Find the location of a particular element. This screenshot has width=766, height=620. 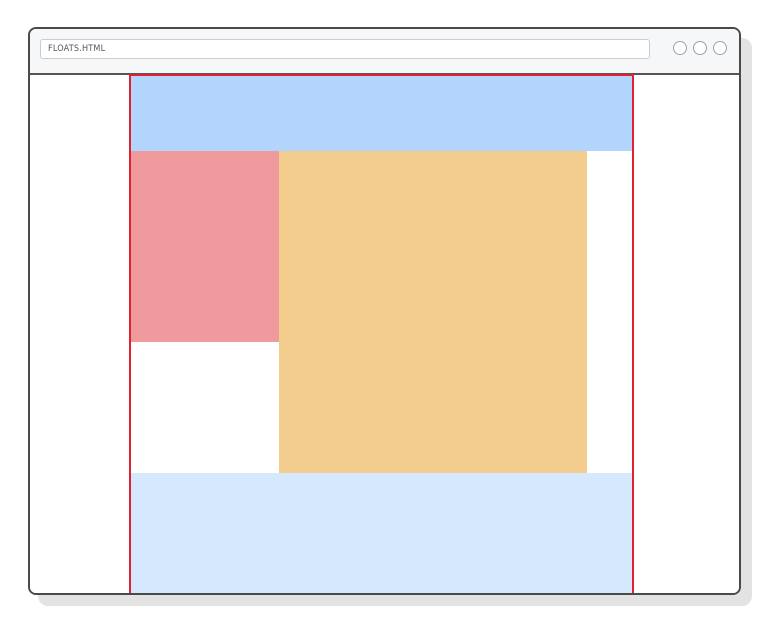

address-bar: FLOATS.HTML is located at coordinates (345, 49).